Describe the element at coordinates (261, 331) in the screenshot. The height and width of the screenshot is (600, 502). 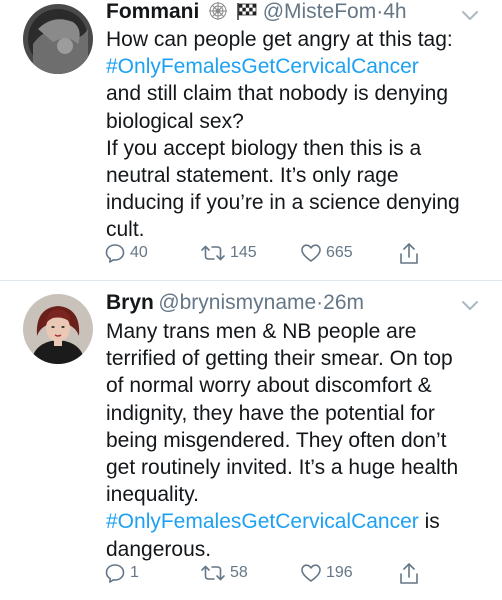
I see `tweet-text-line: Many trans men & NB people are` at that location.